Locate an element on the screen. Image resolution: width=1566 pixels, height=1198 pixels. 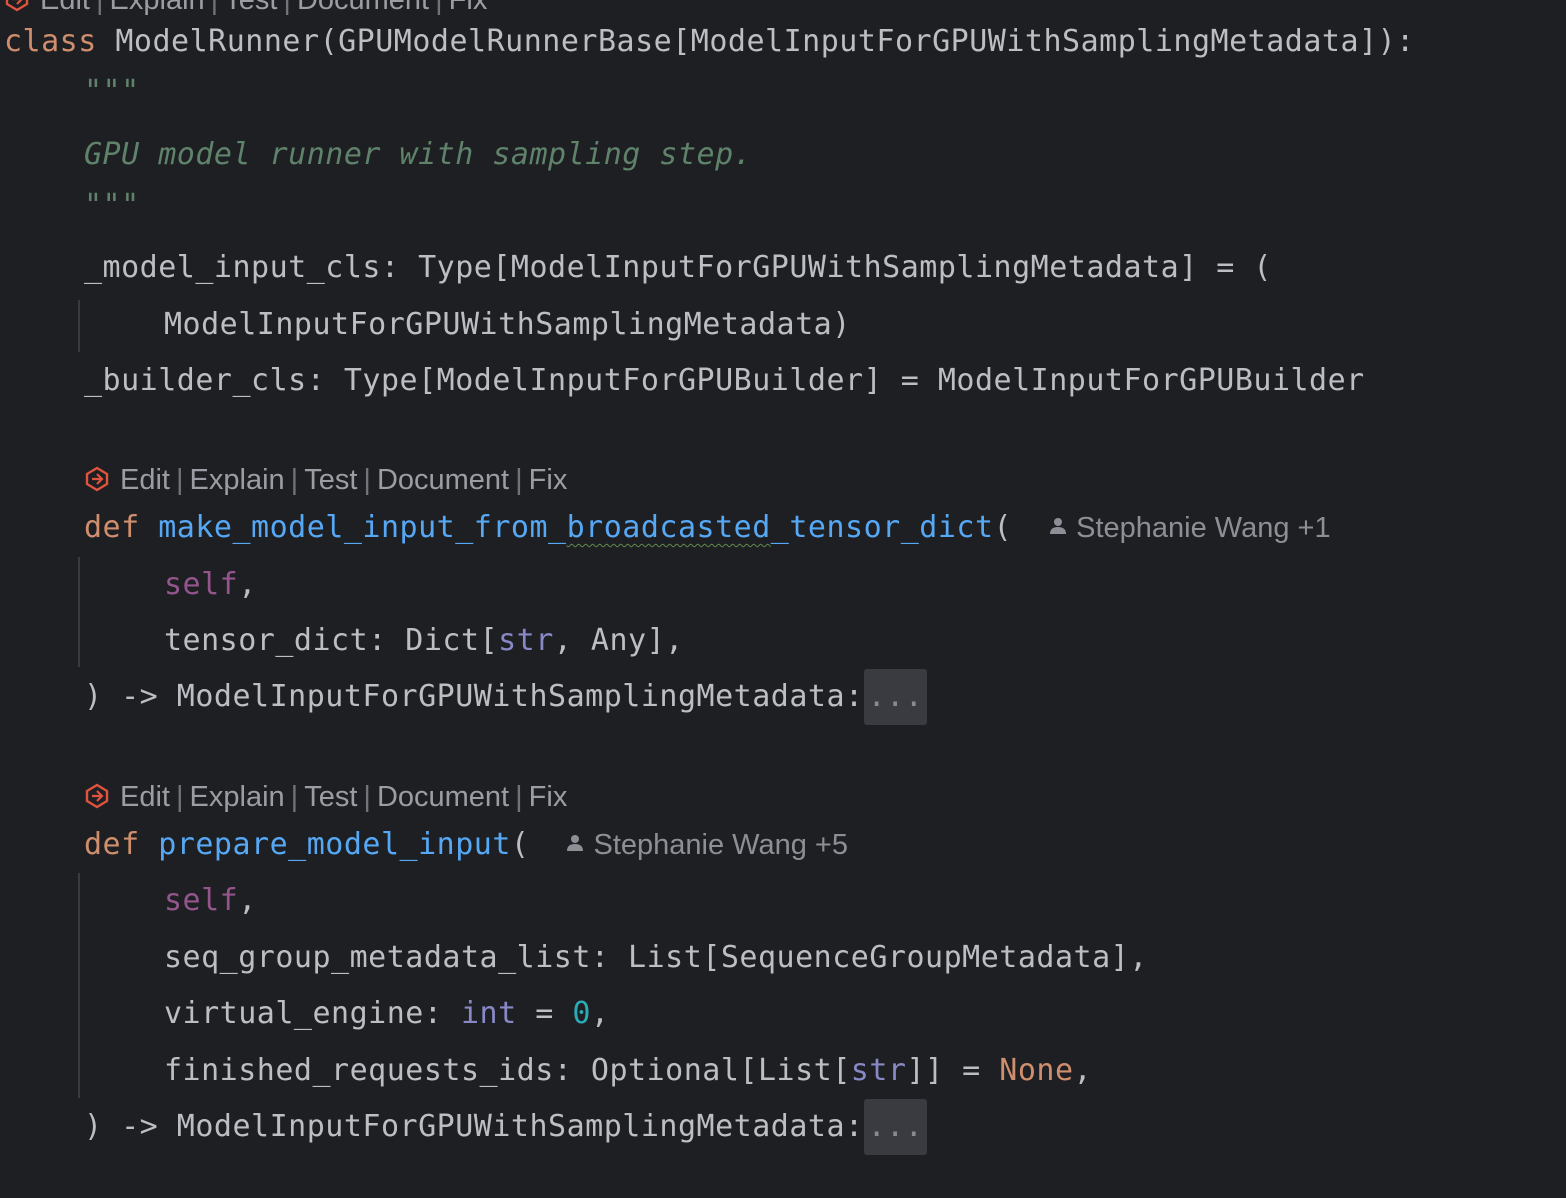
class-name: ModelRunner is located at coordinates (217, 41).